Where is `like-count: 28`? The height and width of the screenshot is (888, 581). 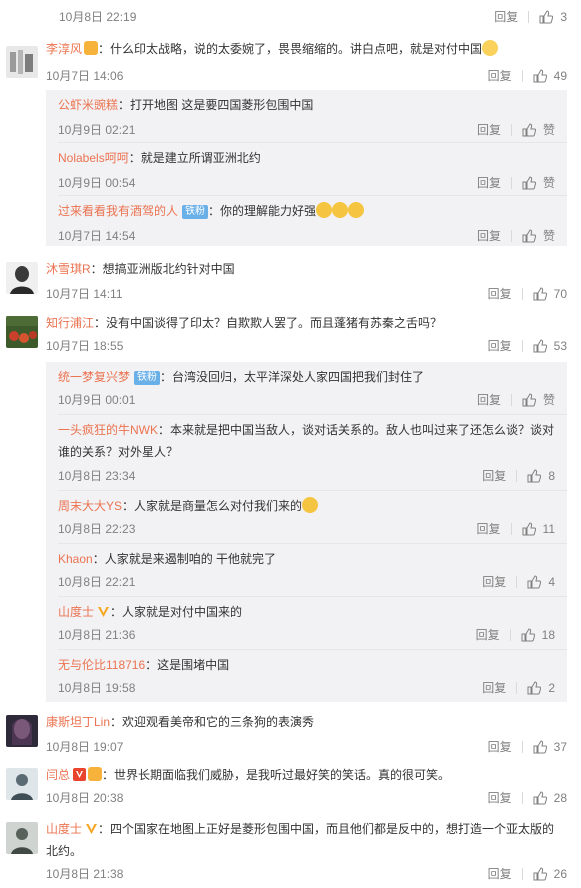
like-count: 28 is located at coordinates (560, 797).